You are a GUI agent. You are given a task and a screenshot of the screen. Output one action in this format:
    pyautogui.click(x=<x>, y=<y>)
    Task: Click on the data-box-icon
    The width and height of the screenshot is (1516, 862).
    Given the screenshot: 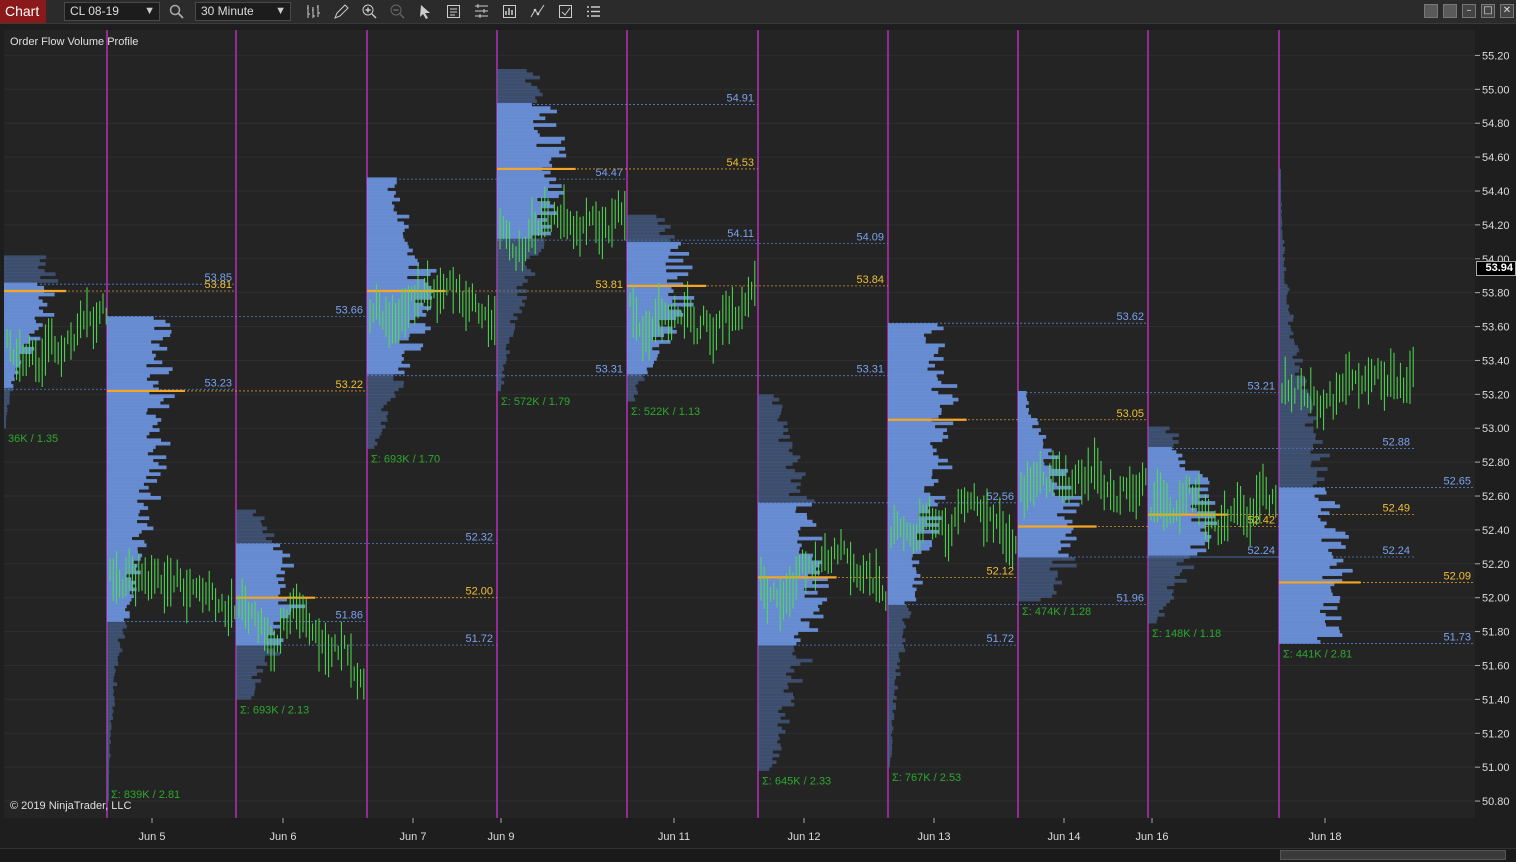 What is the action you would take?
    pyautogui.click(x=453, y=11)
    